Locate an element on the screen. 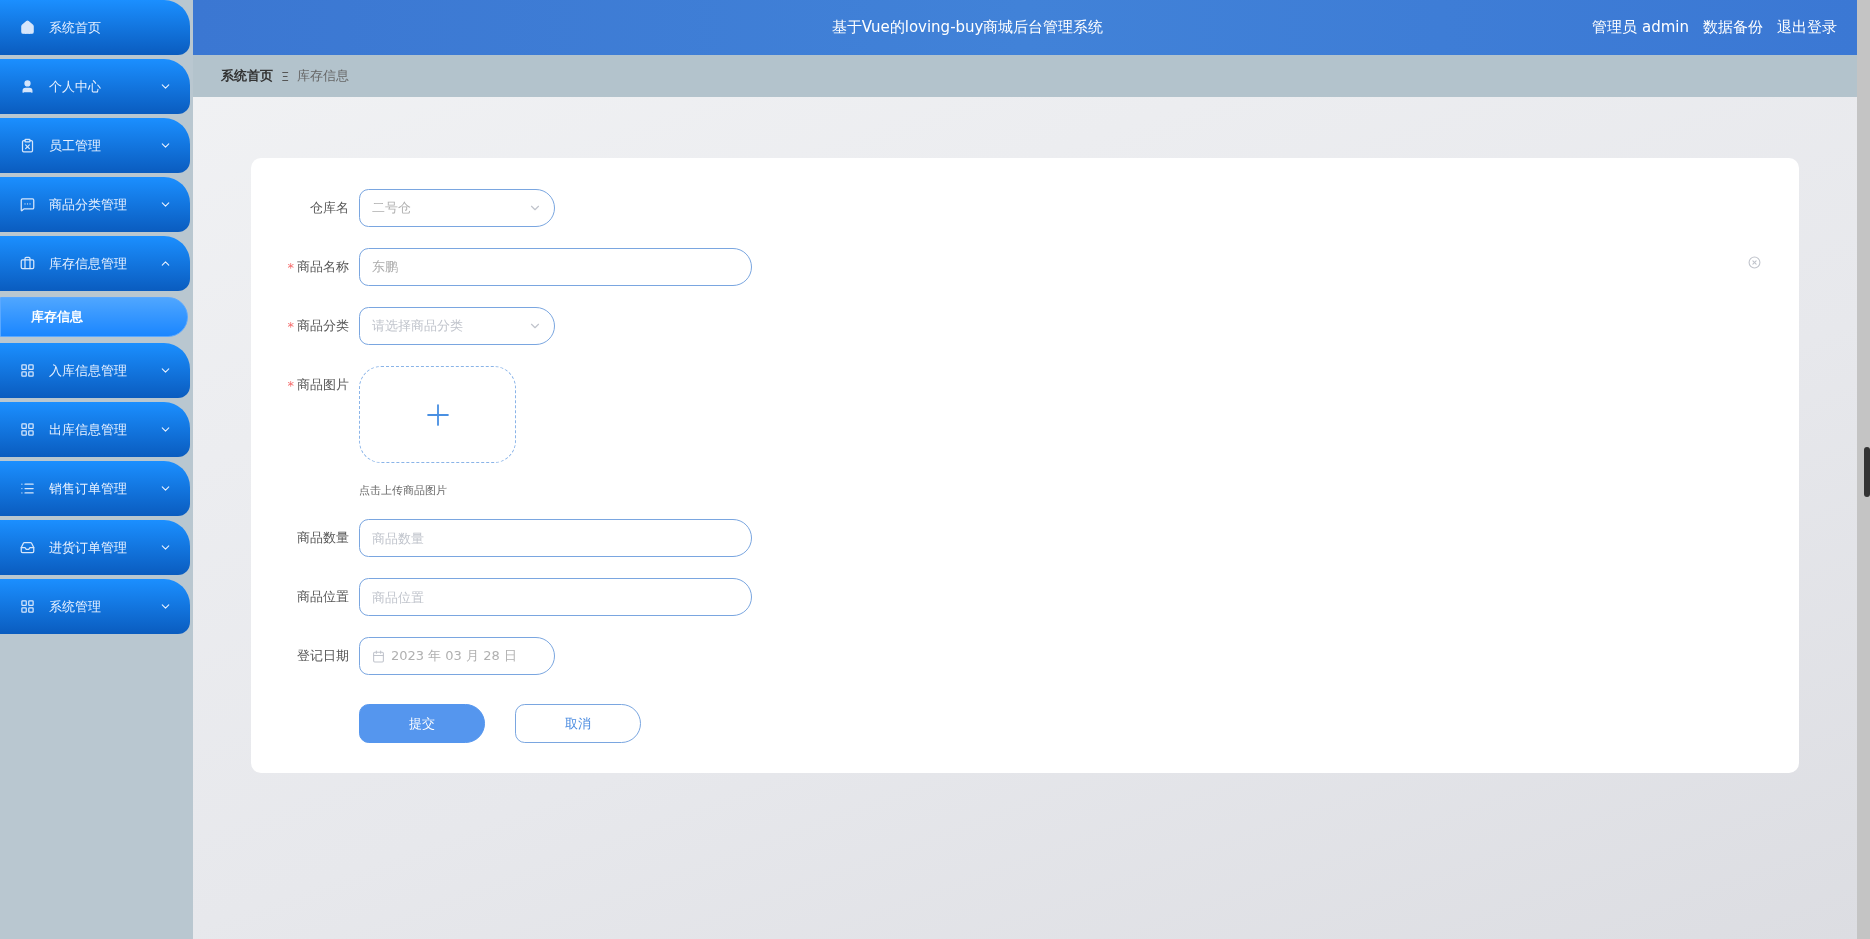 The image size is (1870, 939). field-label: 商品数量 is located at coordinates (323, 538).